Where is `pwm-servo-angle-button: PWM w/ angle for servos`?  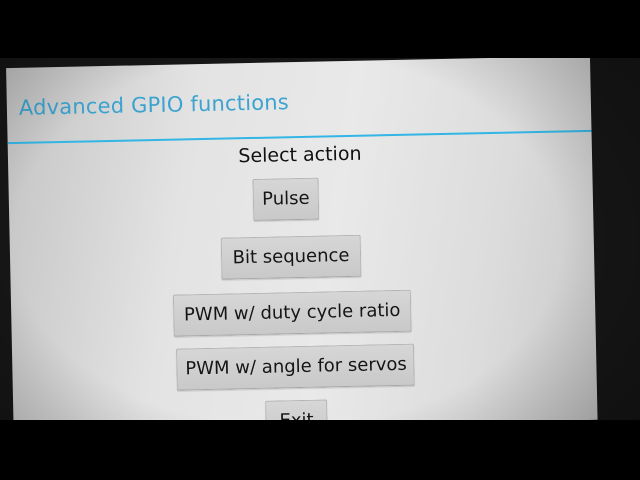
pwm-servo-angle-button: PWM w/ angle for servos is located at coordinates (295, 367).